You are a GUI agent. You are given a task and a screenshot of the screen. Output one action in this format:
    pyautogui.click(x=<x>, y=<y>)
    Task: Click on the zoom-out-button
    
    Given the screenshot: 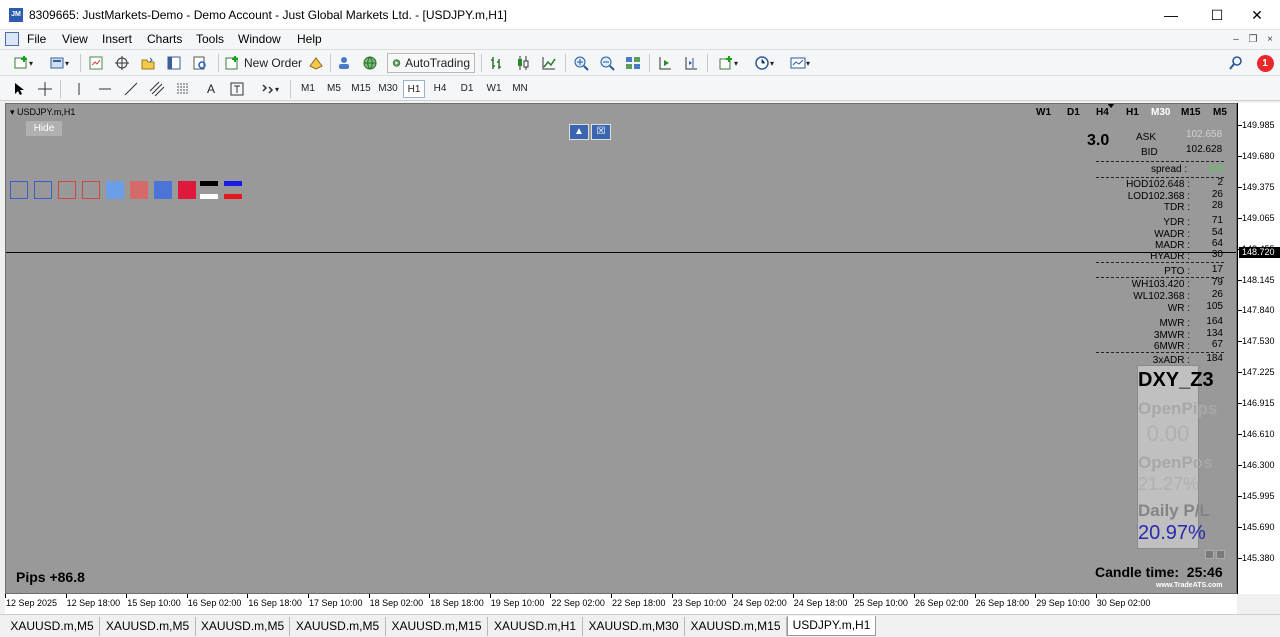 What is the action you would take?
    pyautogui.click(x=607, y=63)
    